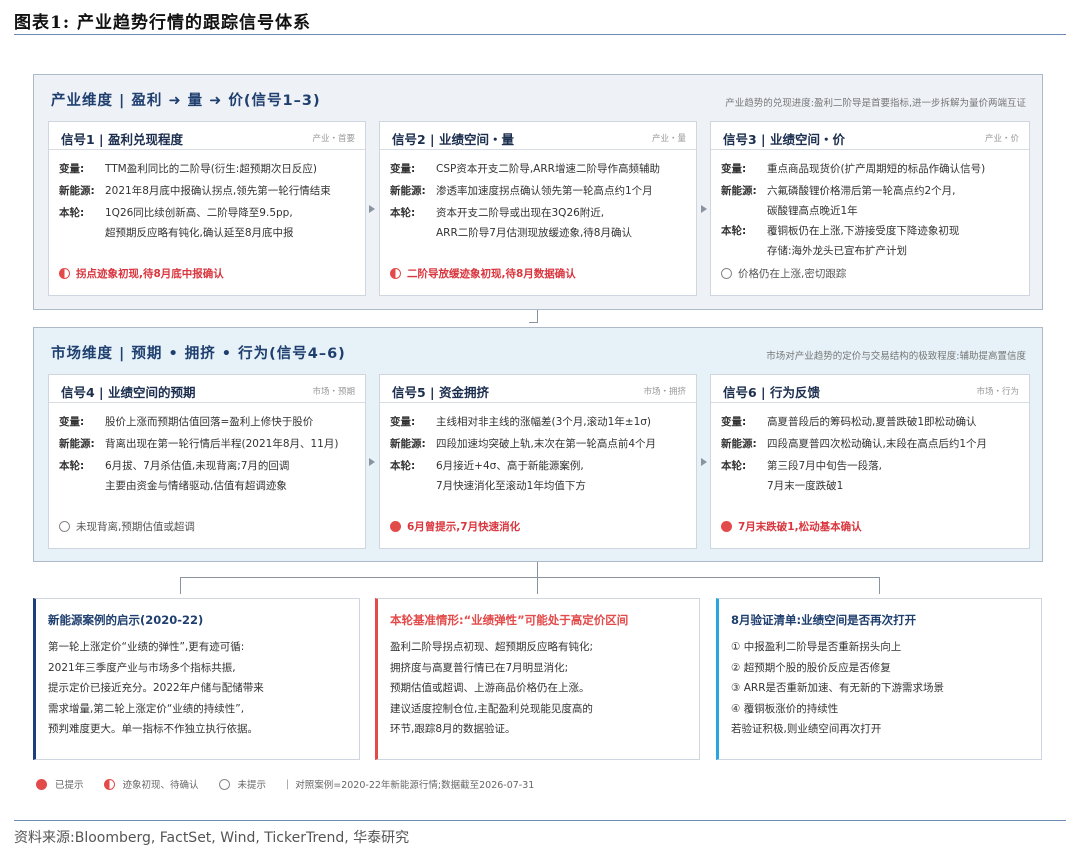  What do you see at coordinates (872, 475) in the screenshot?
I see `row-current: 本轮: 第三段7月中旬告一段落, 7月末一度跌破1` at bounding box center [872, 475].